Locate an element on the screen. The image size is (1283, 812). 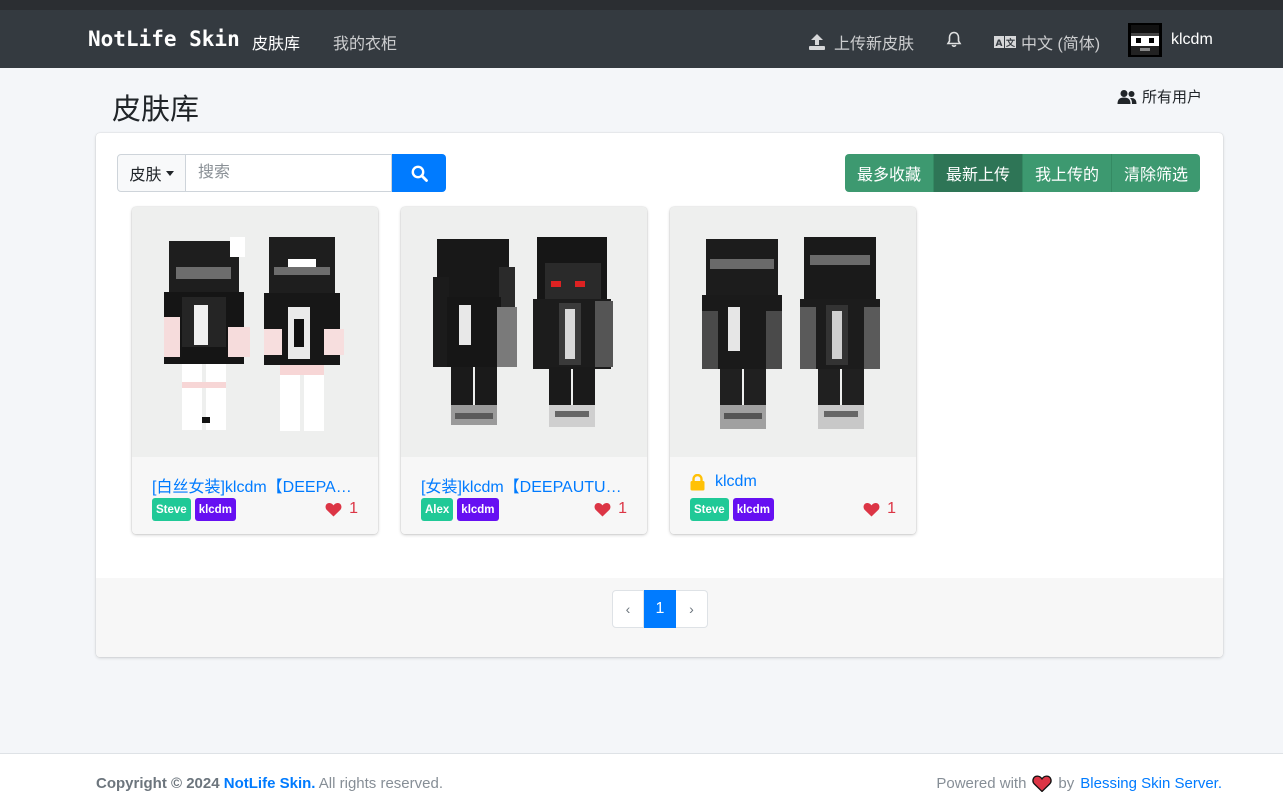
skin-info: klcdm Steve klcdm 1 is located at coordinates (793, 495).